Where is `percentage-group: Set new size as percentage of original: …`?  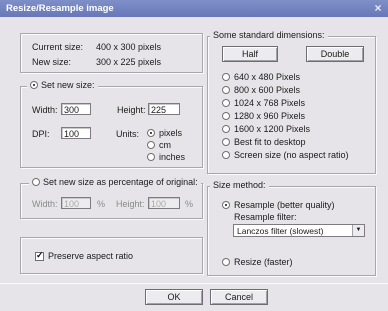
percentage-group: Set new size as percentage of original: … is located at coordinates (111, 198).